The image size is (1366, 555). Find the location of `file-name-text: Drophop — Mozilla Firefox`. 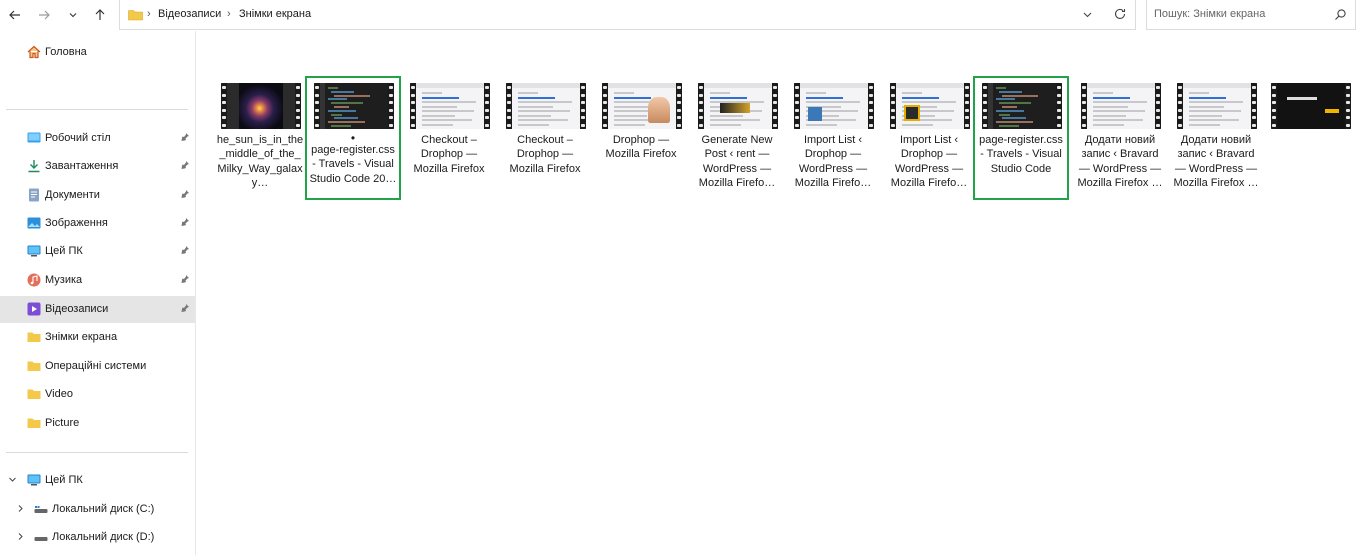

file-name-text: Drophop — Mozilla Firefox is located at coordinates (641, 147).